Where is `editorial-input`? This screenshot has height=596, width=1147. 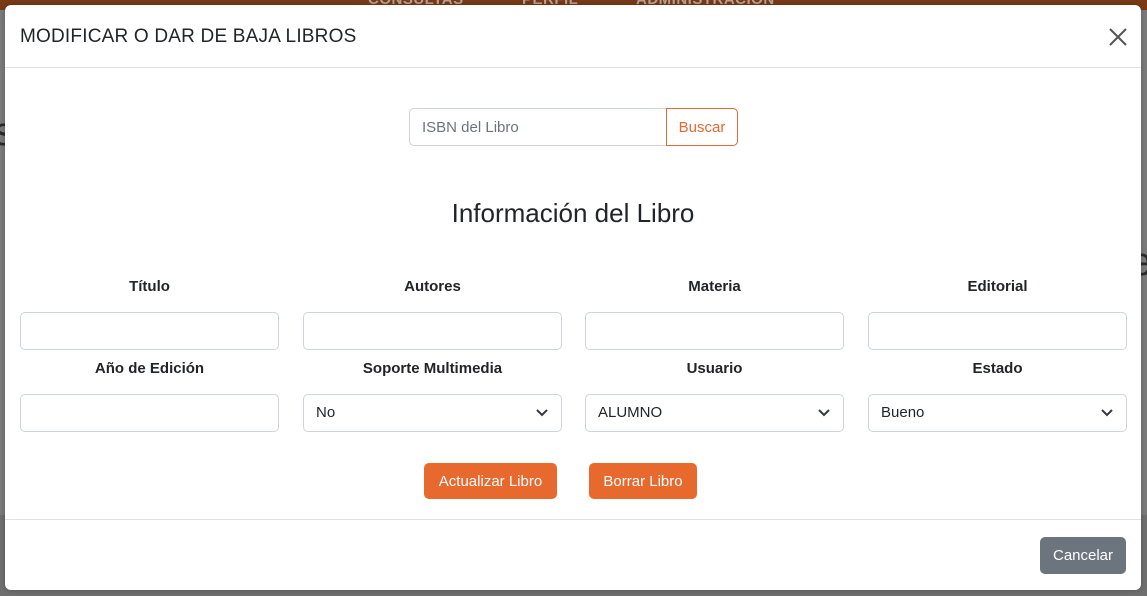
editorial-input is located at coordinates (997, 331).